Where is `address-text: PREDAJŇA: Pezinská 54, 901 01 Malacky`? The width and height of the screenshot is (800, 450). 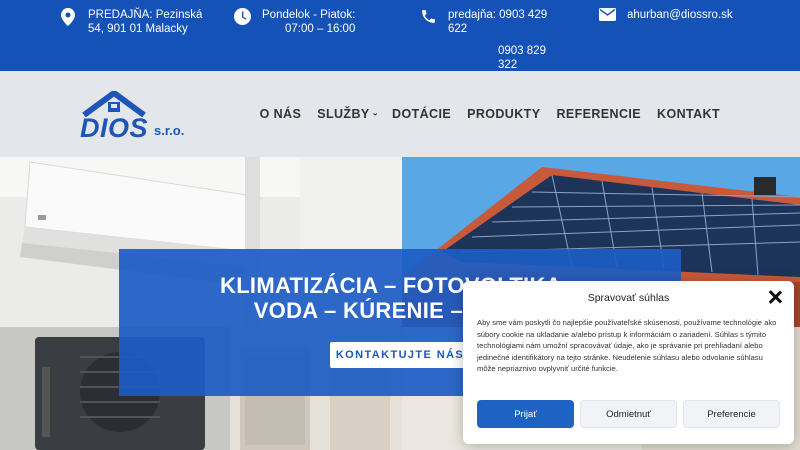
address-text: PREDAJŇA: Pezinská 54, 901 01 Malacky is located at coordinates (145, 22).